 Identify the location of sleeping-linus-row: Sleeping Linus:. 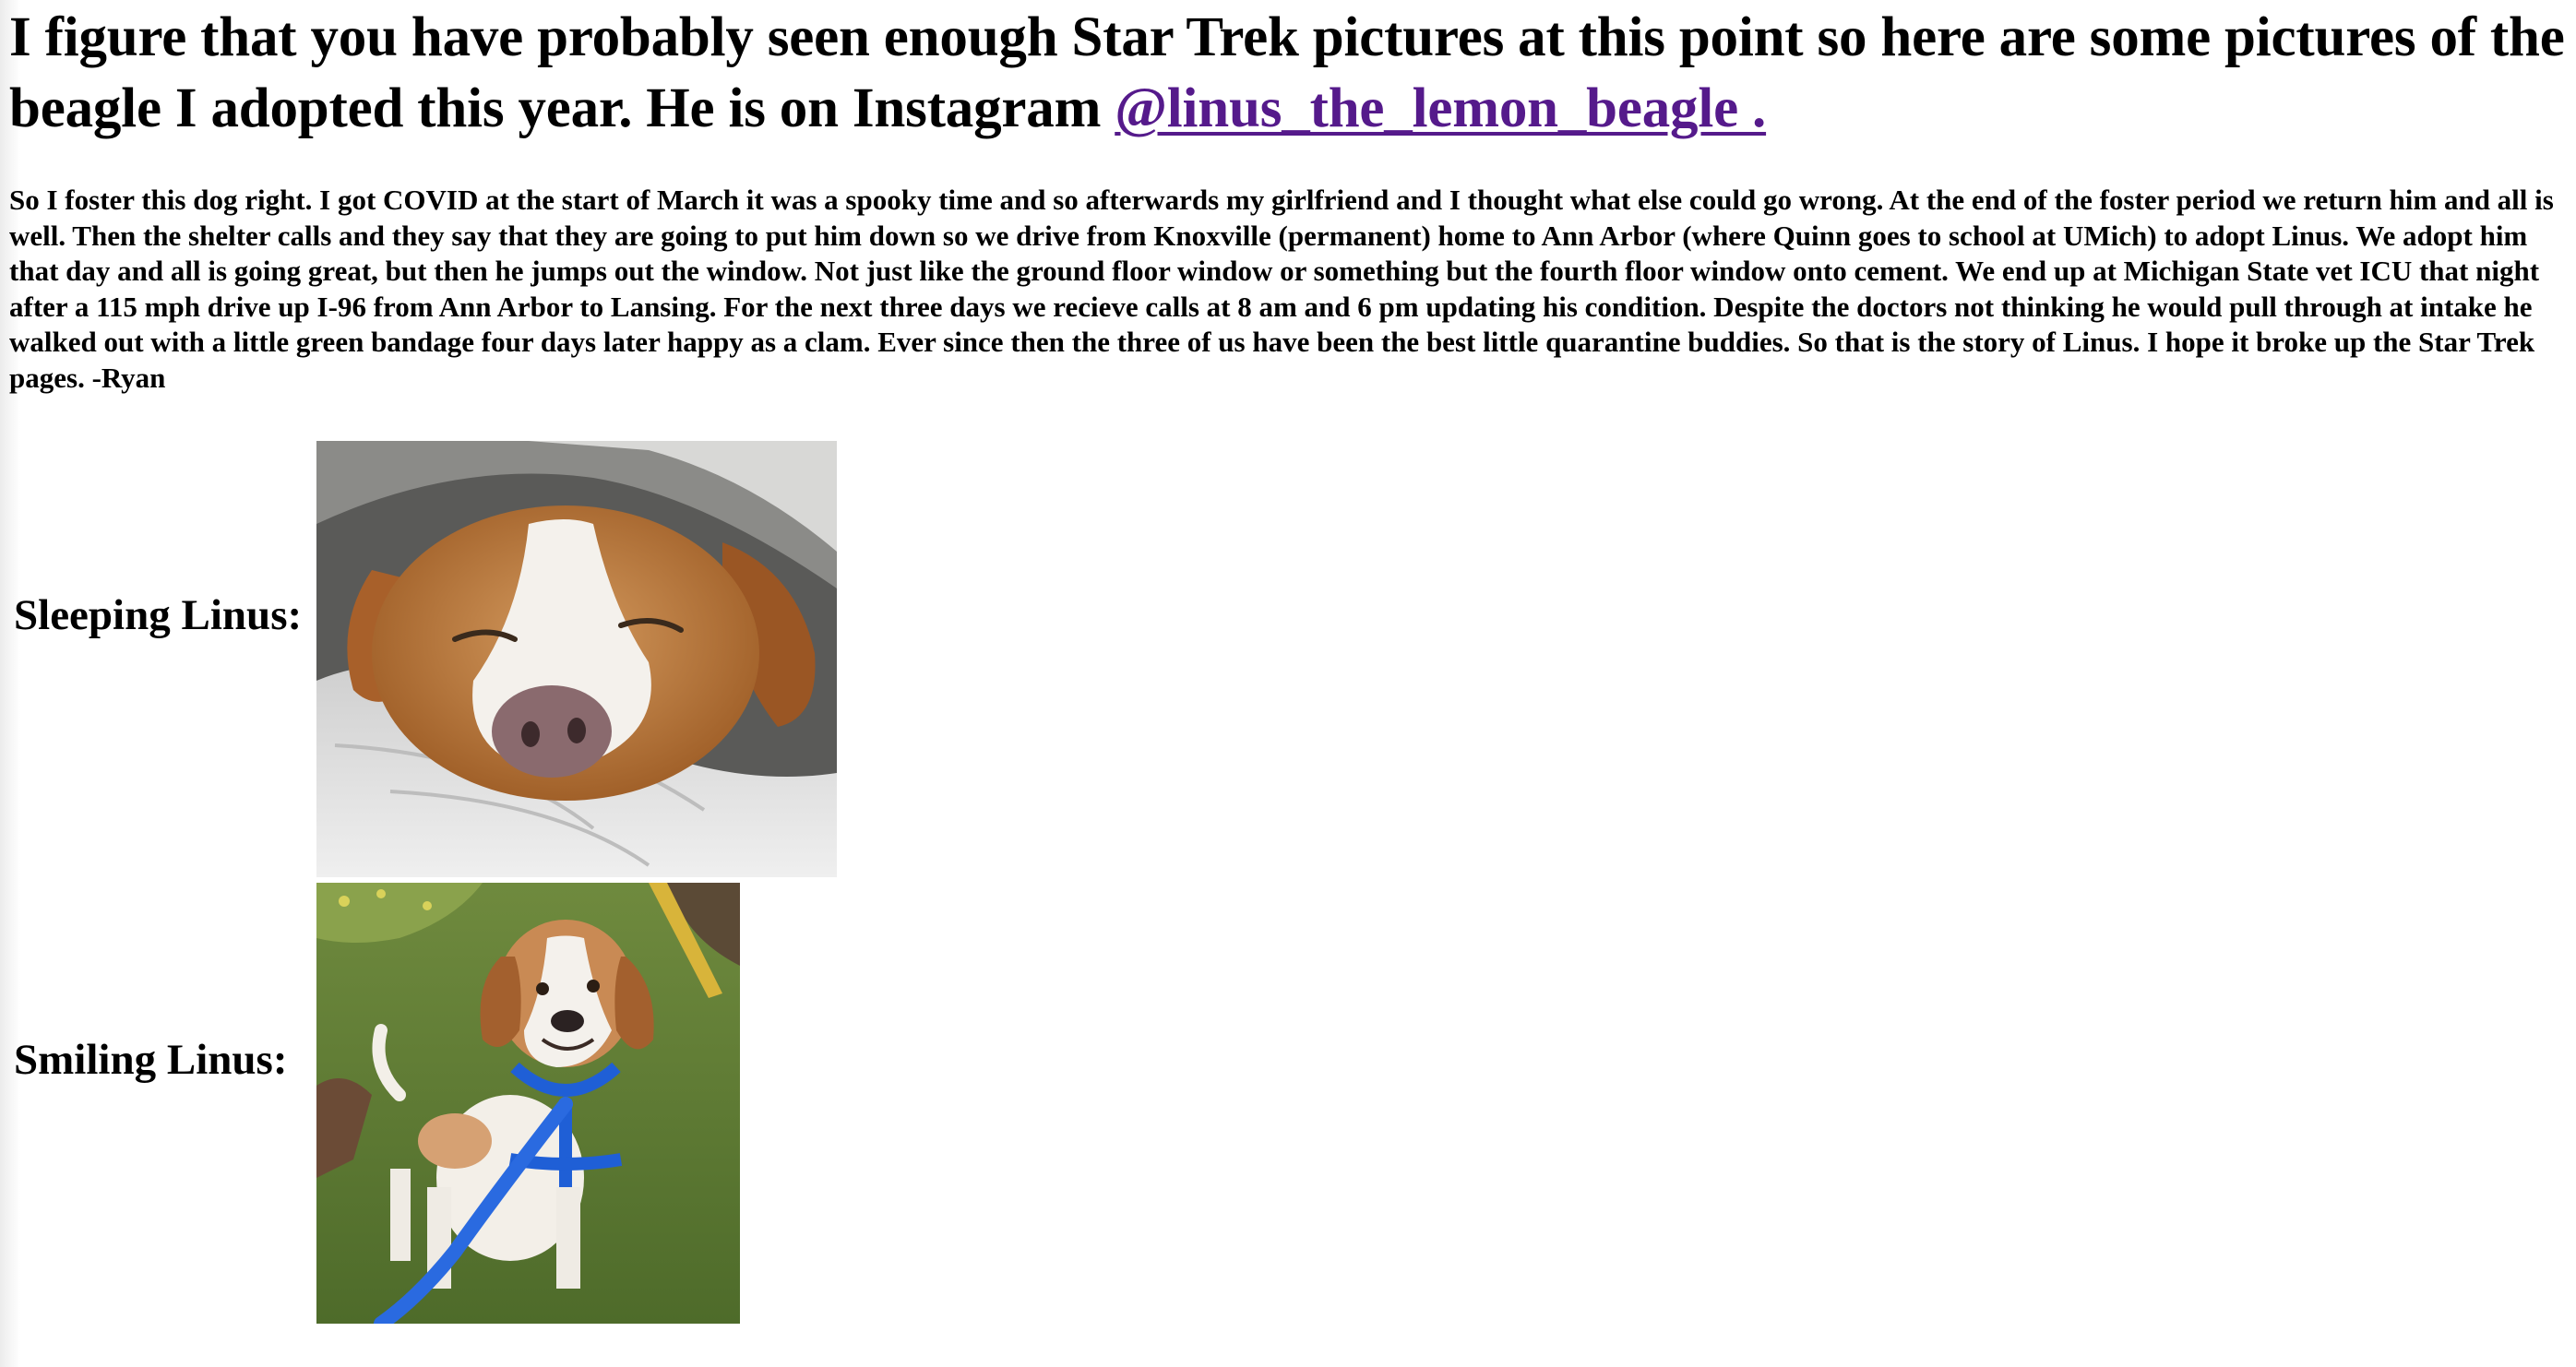
(158, 615).